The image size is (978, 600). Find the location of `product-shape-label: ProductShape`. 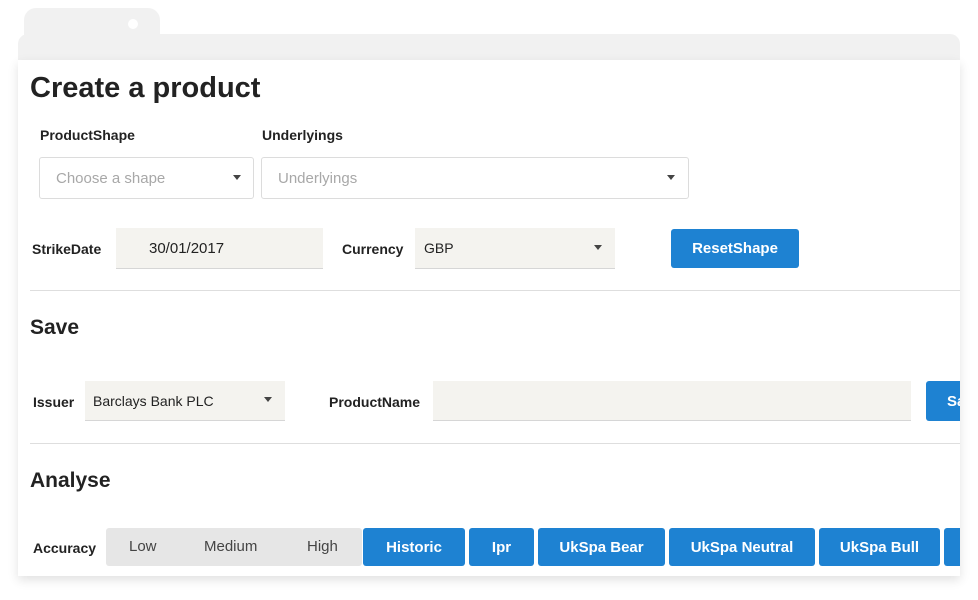

product-shape-label: ProductShape is located at coordinates (87, 135).